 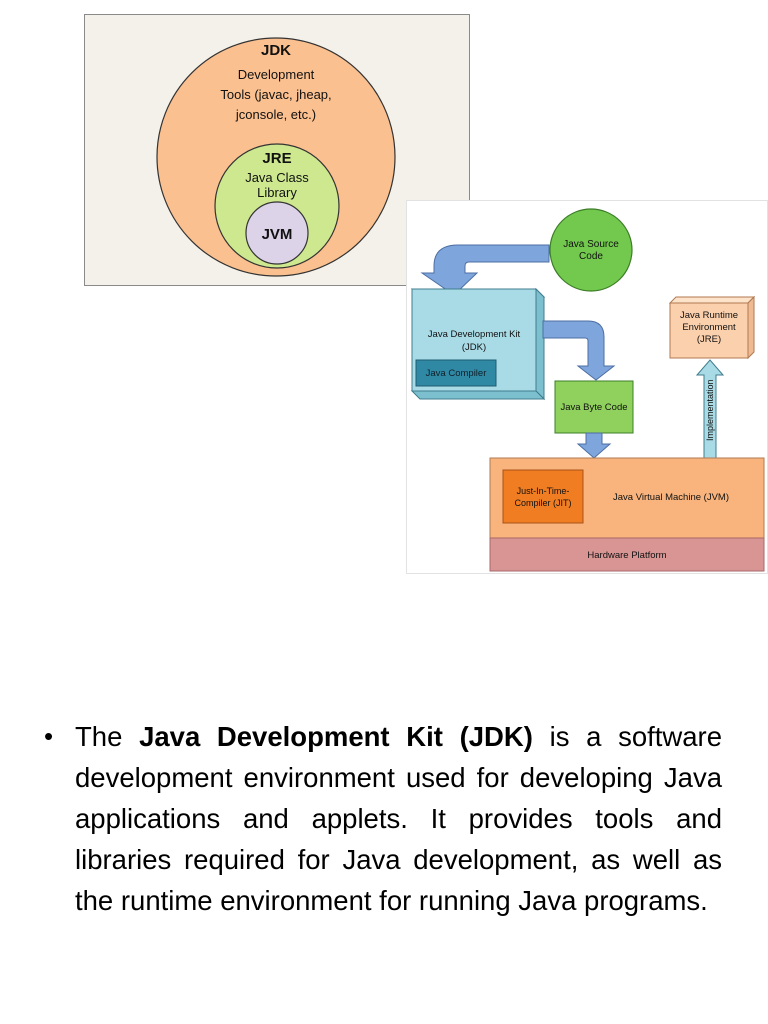 What do you see at coordinates (474, 334) in the screenshot?
I see `jdk-box-line1: Java Development Kit` at bounding box center [474, 334].